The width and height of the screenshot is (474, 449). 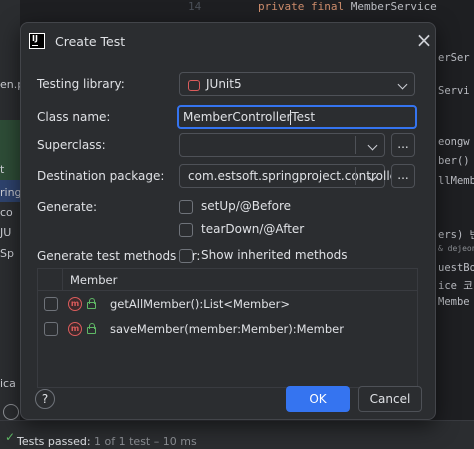 I want to click on run-tree-fragment: JU, so click(x=6, y=232).